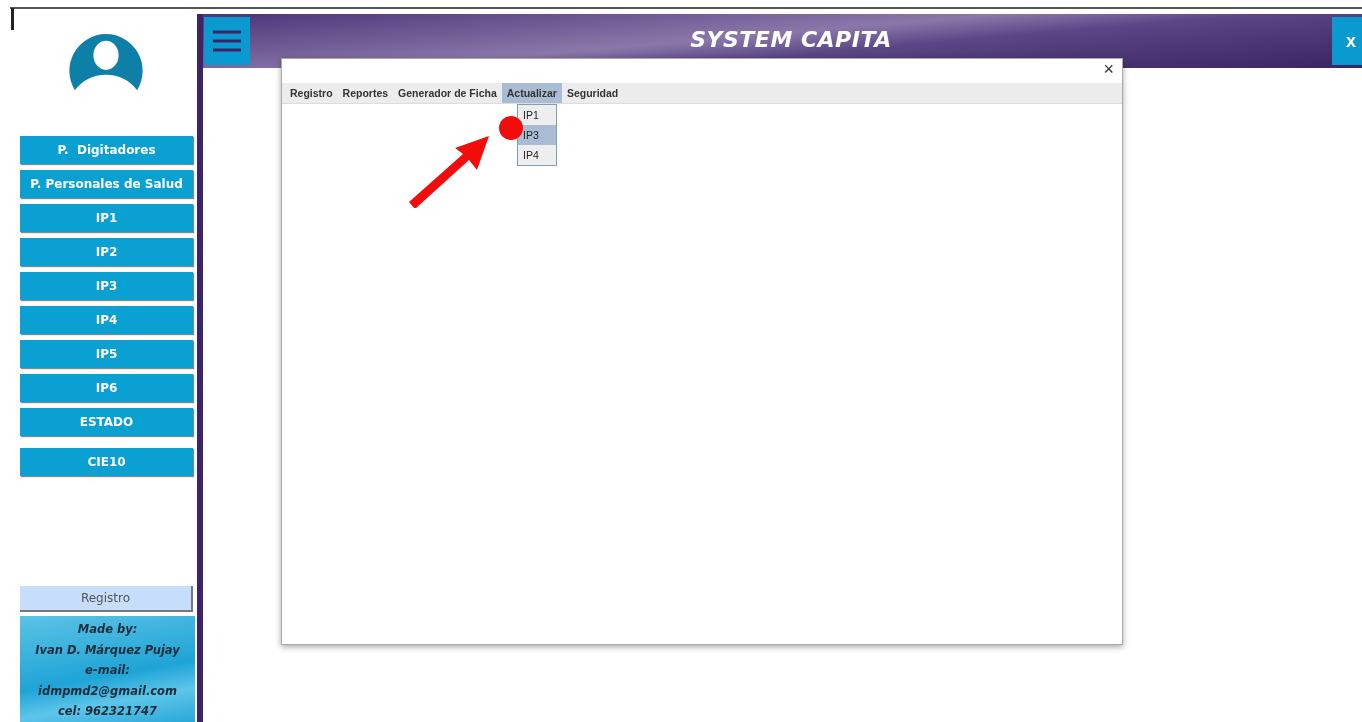 The width and height of the screenshot is (1362, 722). What do you see at coordinates (106, 218) in the screenshot?
I see `sidebar-button: IP1` at bounding box center [106, 218].